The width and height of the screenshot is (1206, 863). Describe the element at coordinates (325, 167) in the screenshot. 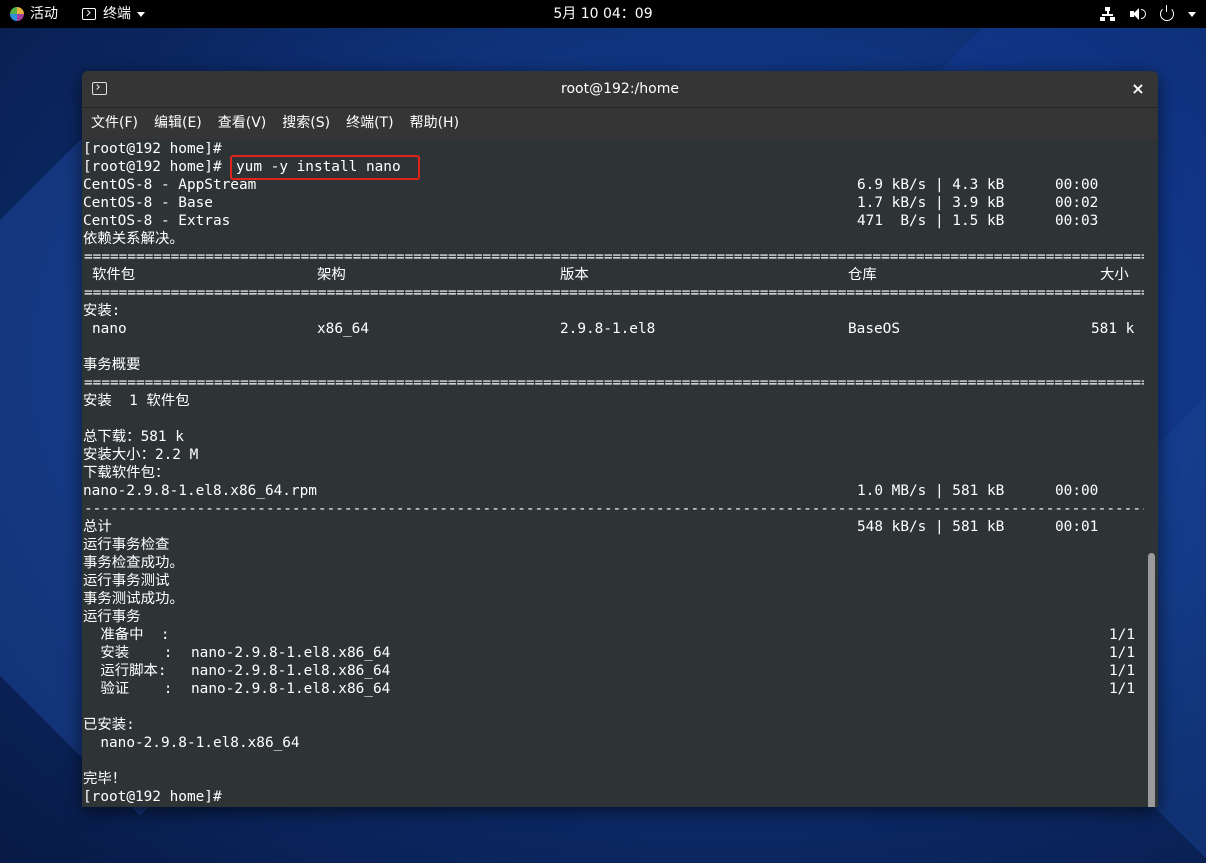

I see `command-highlight-box` at that location.